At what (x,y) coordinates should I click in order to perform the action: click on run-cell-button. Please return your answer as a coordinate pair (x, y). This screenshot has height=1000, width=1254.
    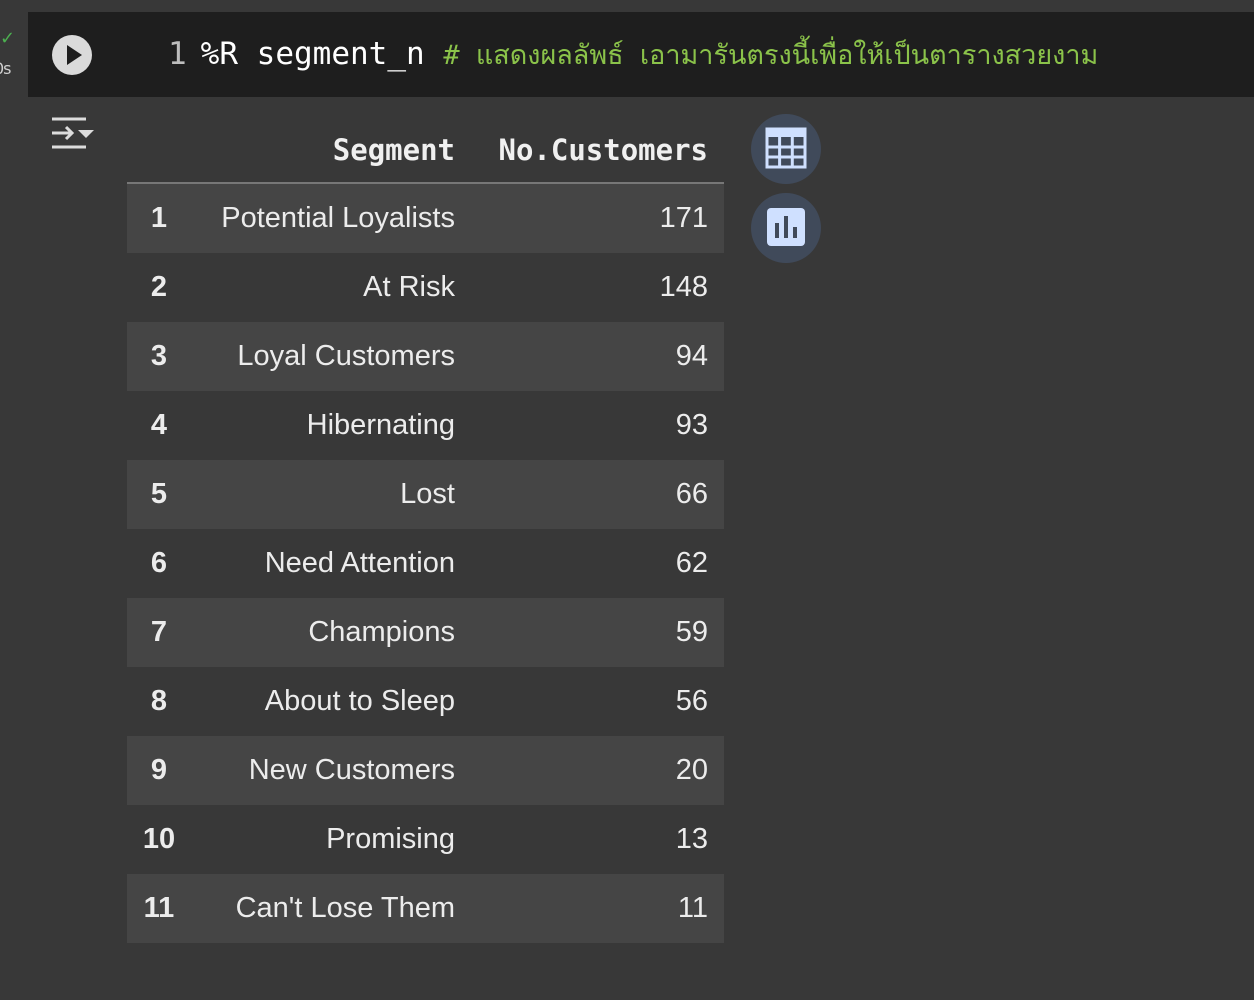
    Looking at the image, I should click on (72, 55).